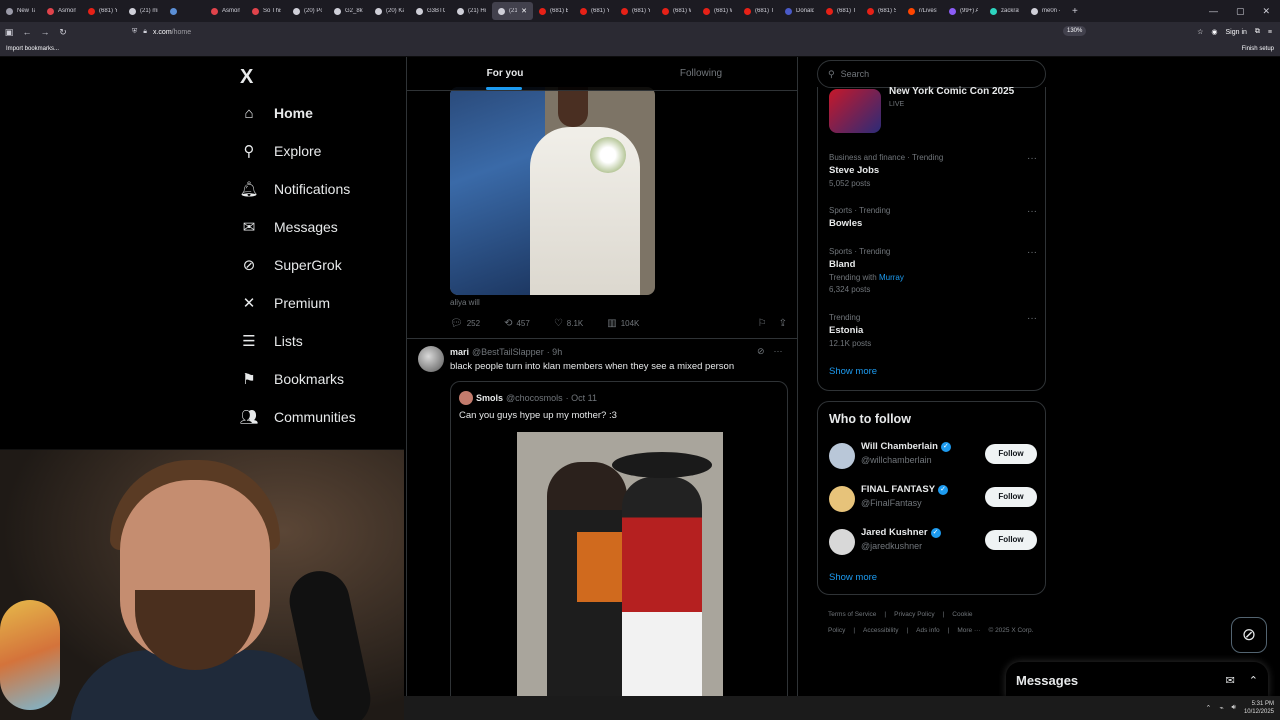  Describe the element at coordinates (184, 11) in the screenshot. I see `browser-tab` at that location.